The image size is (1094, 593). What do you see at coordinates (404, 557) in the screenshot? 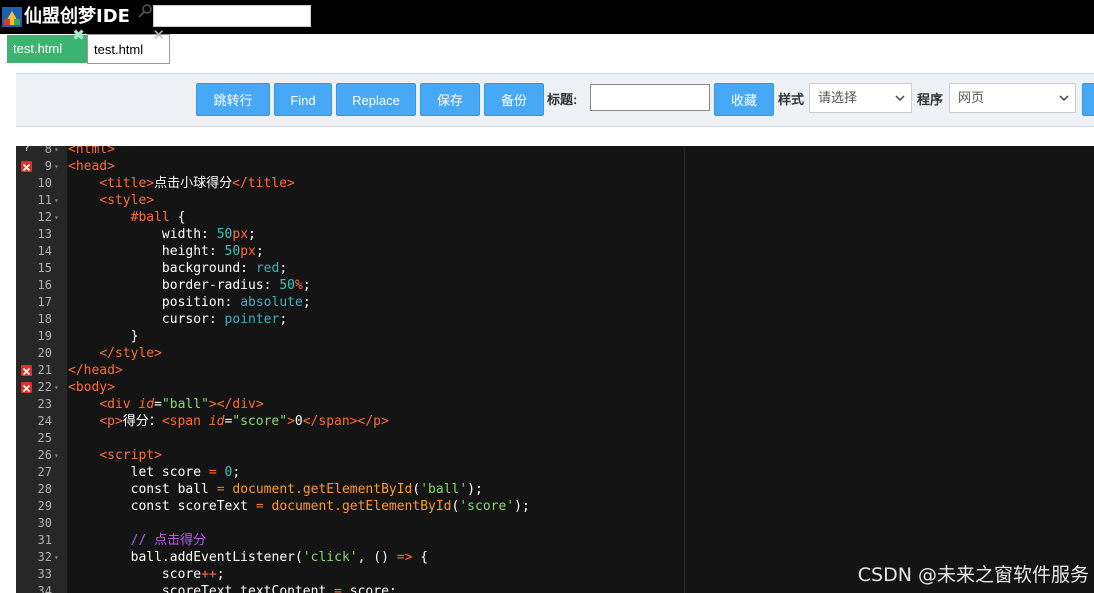
I see `code-token: =>` at bounding box center [404, 557].